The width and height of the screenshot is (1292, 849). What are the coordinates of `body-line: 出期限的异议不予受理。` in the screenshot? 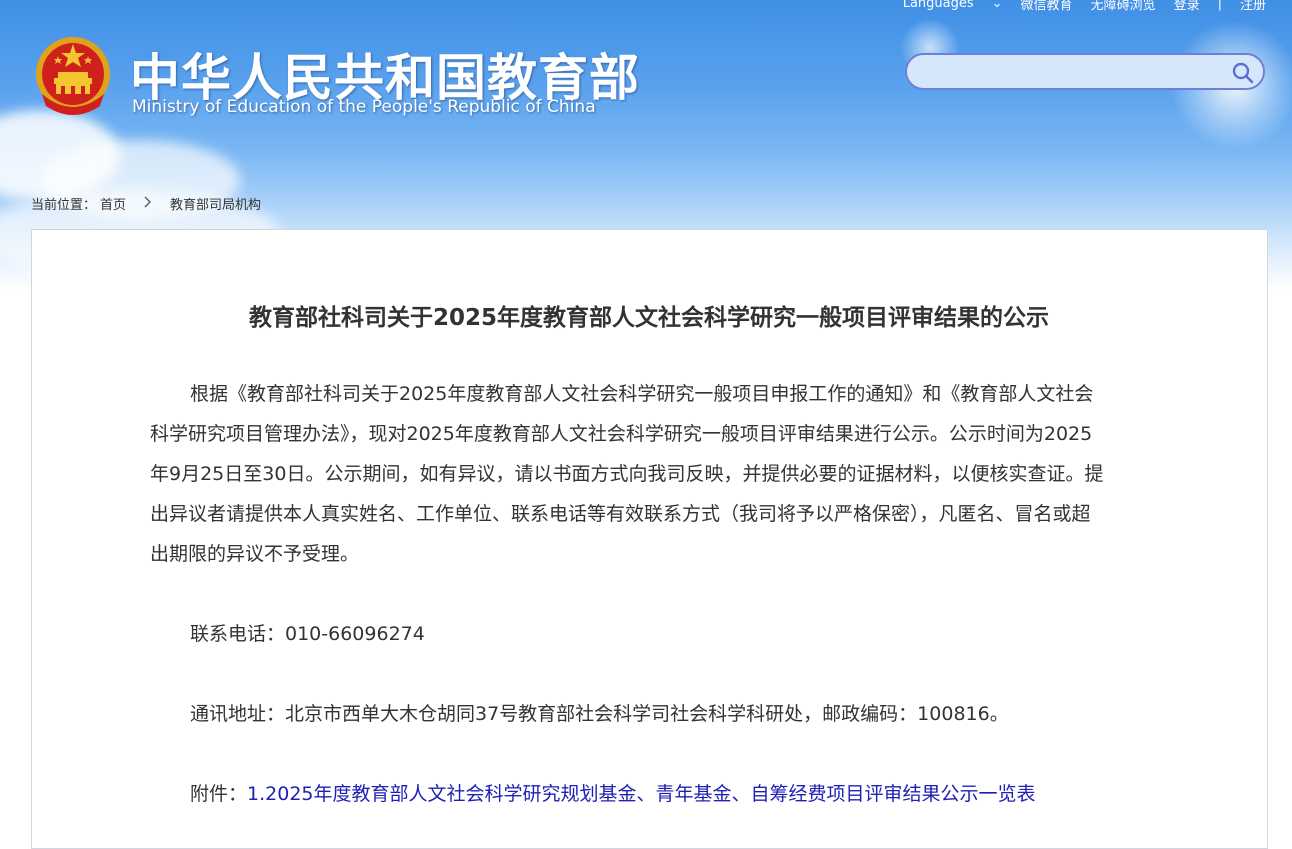 It's located at (255, 554).